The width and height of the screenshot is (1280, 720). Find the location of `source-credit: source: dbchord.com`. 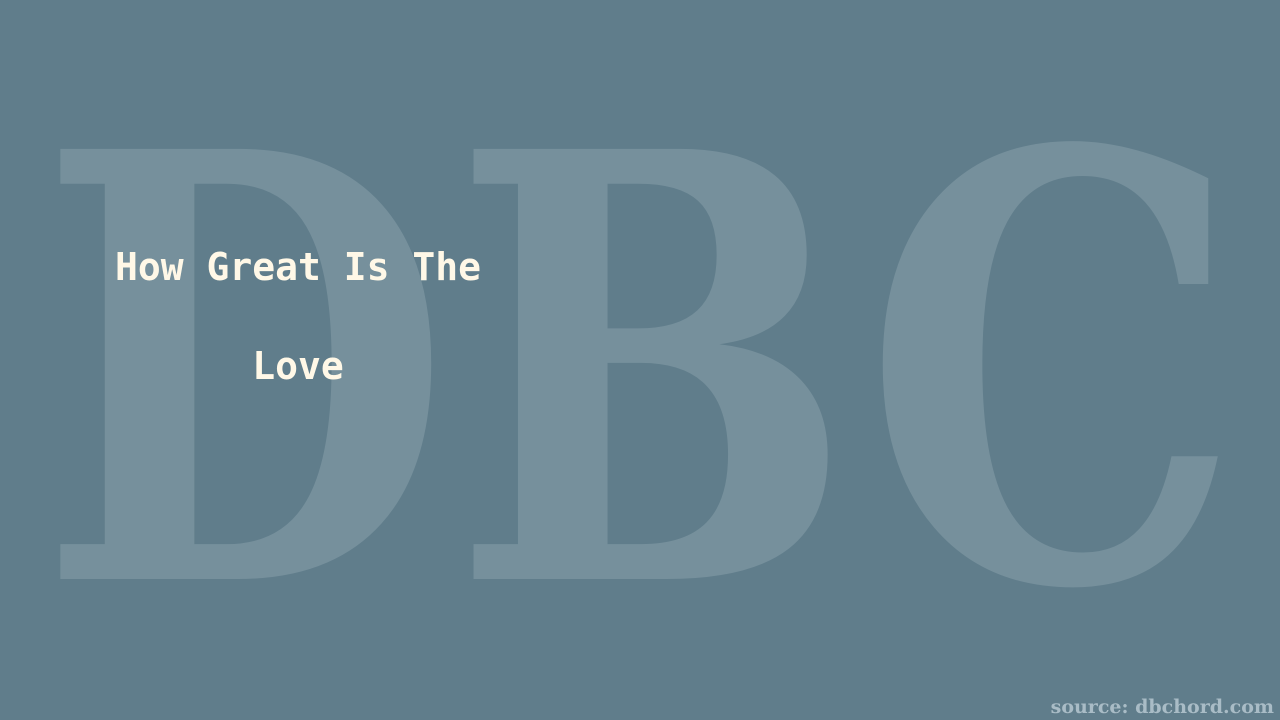

source-credit: source: dbchord.com is located at coordinates (1162, 707).